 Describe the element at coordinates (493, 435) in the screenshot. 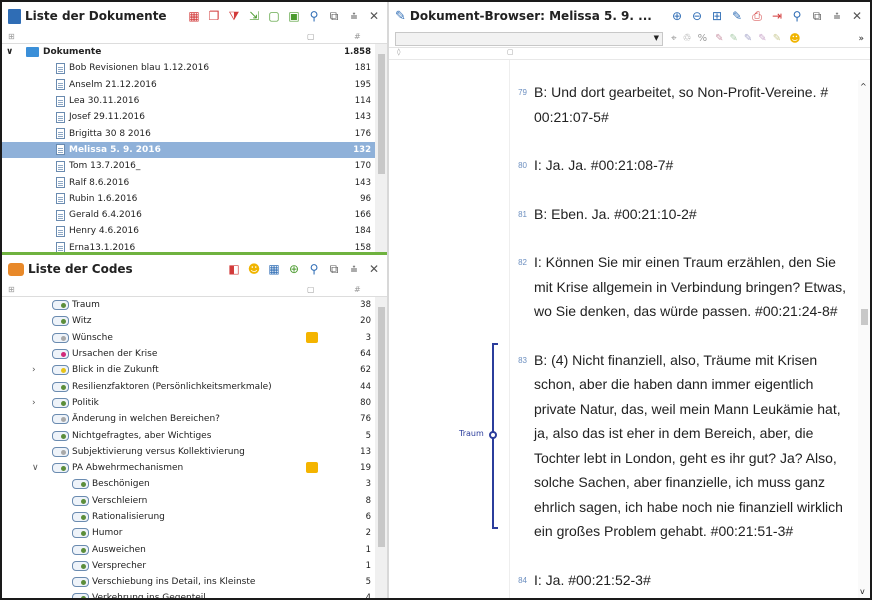

I see `coding-stripe-node` at that location.